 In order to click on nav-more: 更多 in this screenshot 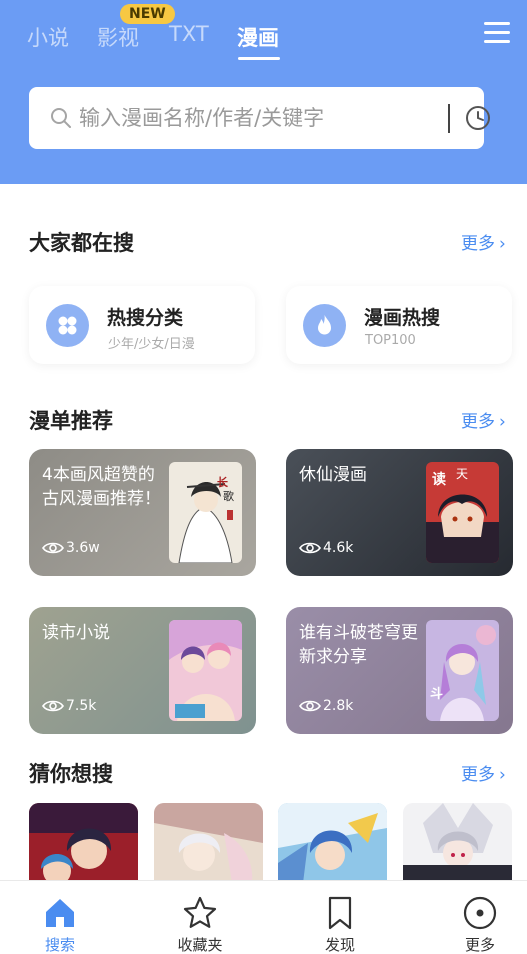, I will do `click(480, 917)`.